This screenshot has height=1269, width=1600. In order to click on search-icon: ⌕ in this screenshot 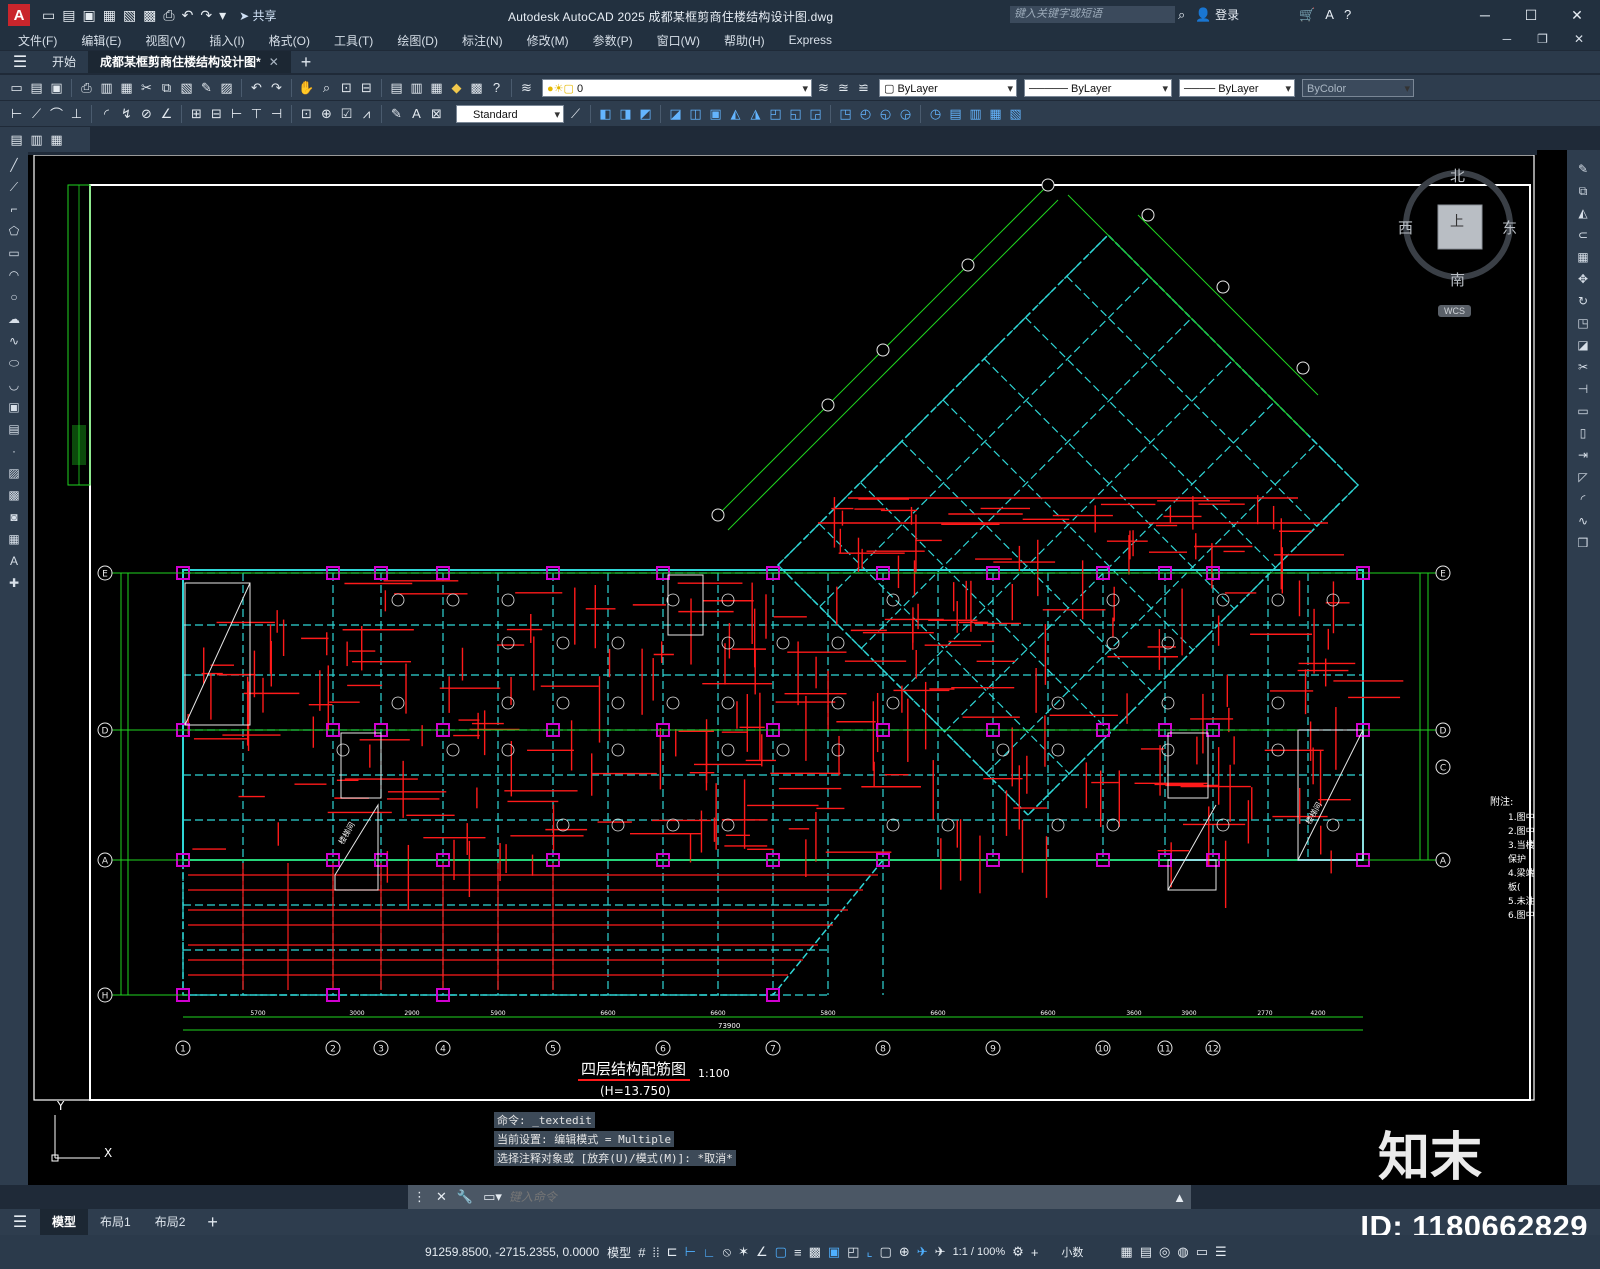, I will do `click(1181, 15)`.